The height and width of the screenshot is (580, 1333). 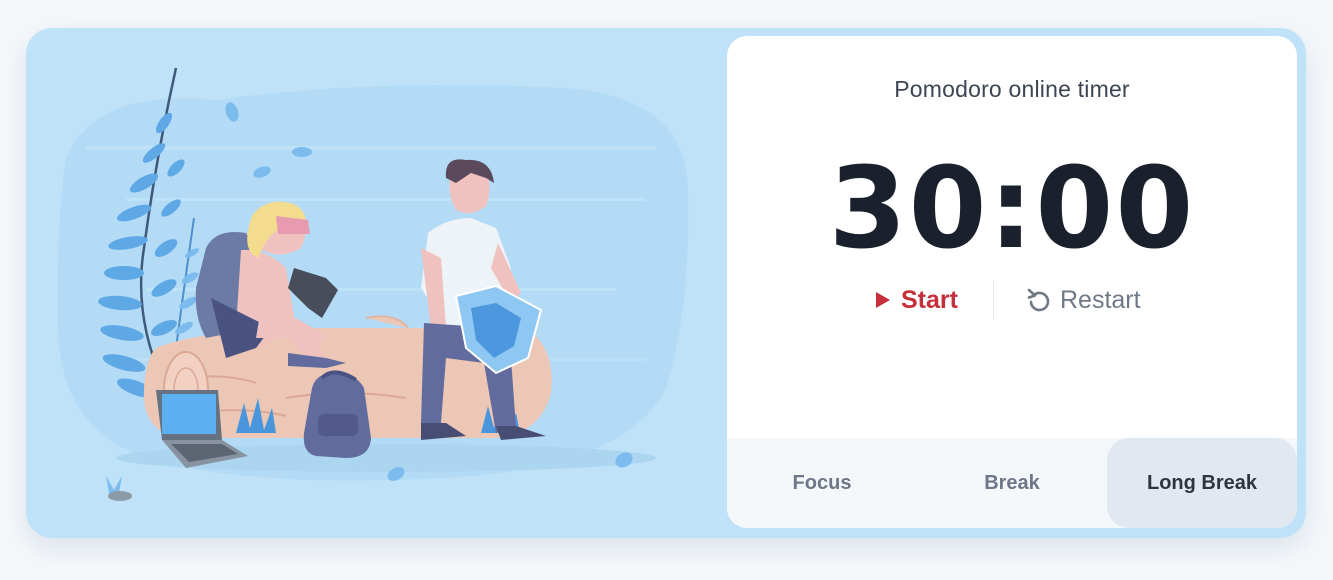 What do you see at coordinates (1012, 209) in the screenshot?
I see `timer-display: 30:00` at bounding box center [1012, 209].